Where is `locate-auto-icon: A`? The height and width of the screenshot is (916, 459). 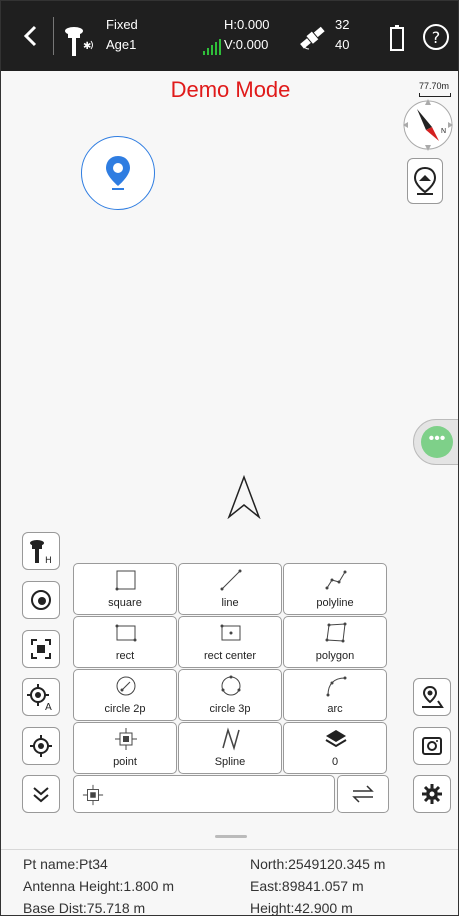
locate-auto-icon: A is located at coordinates (39, 697).